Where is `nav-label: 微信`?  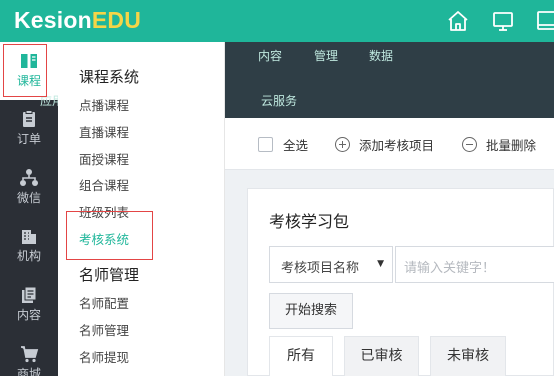
nav-label: 微信 is located at coordinates (28, 198).